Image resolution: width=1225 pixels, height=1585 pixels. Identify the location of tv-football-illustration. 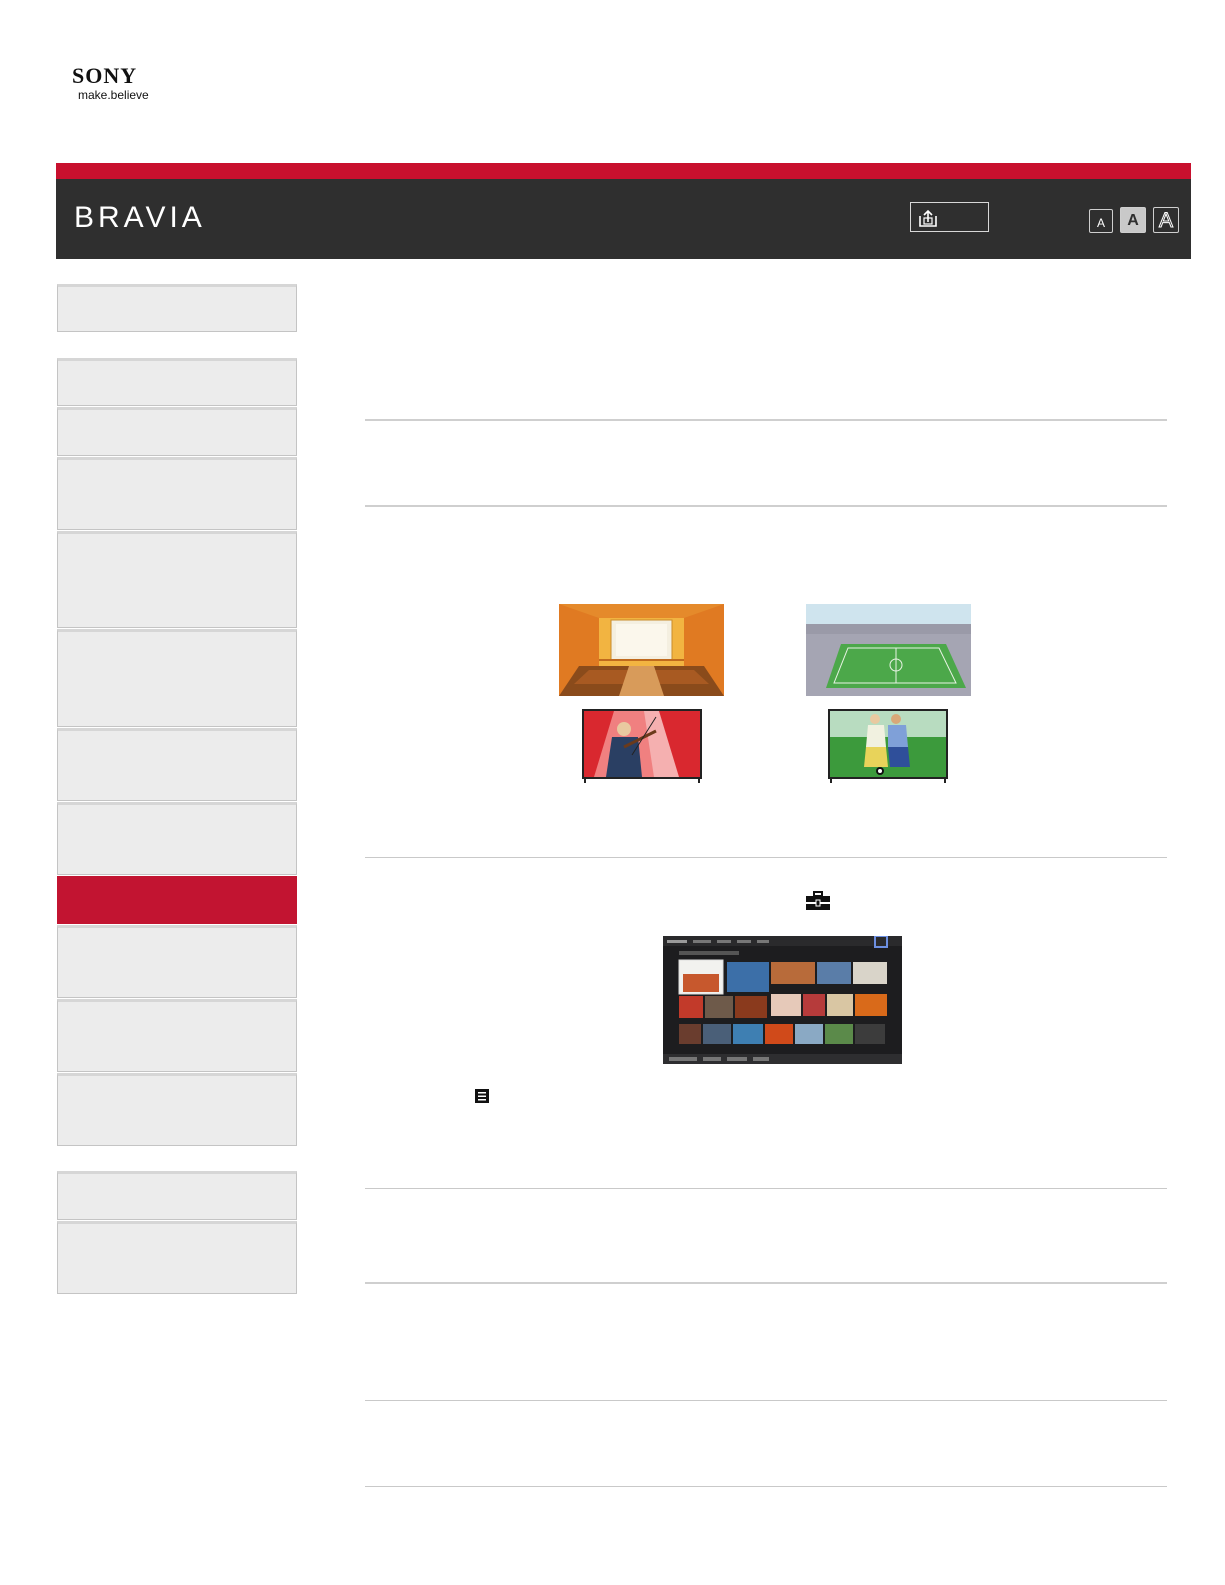
(888, 744).